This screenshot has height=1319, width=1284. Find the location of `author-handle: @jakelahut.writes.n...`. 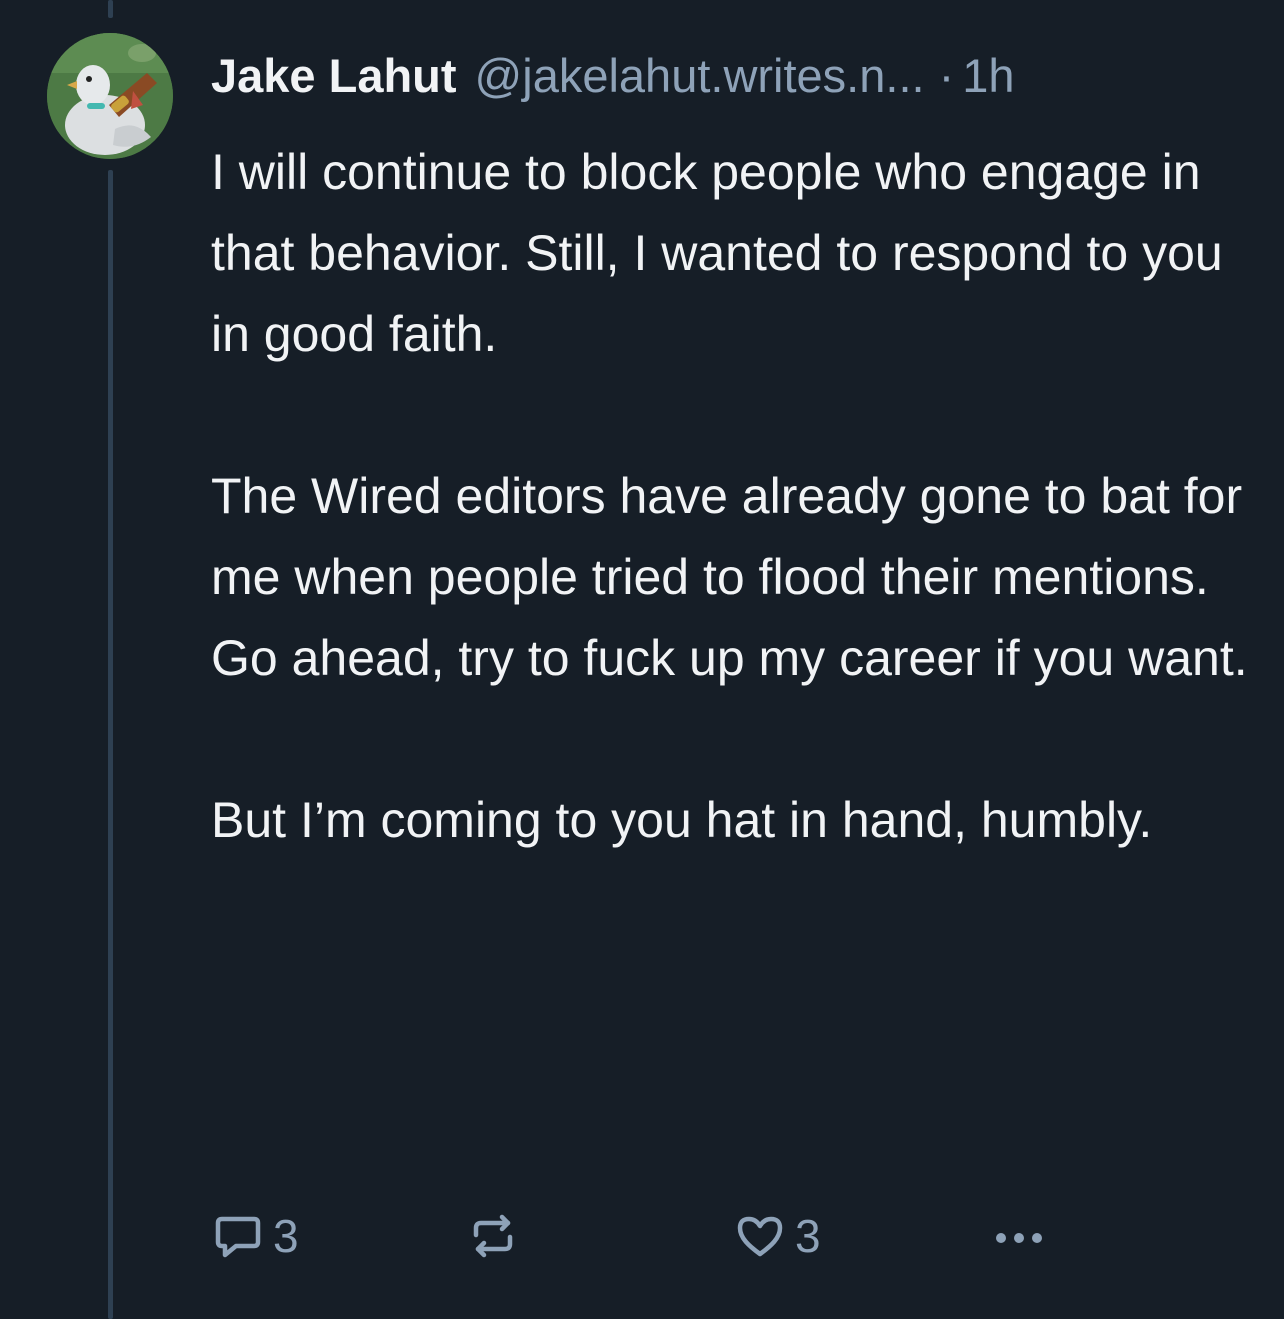

author-handle: @jakelahut.writes.n... is located at coordinates (700, 76).